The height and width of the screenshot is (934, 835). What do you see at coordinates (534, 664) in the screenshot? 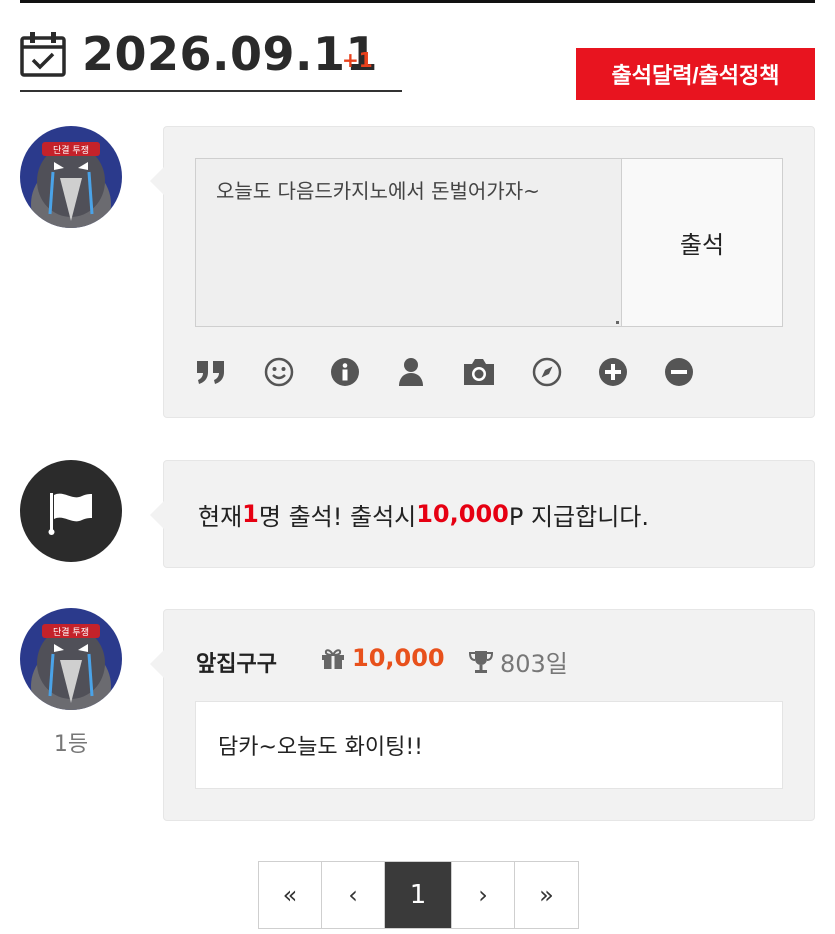
I see `entry-days-value: 803일` at bounding box center [534, 664].